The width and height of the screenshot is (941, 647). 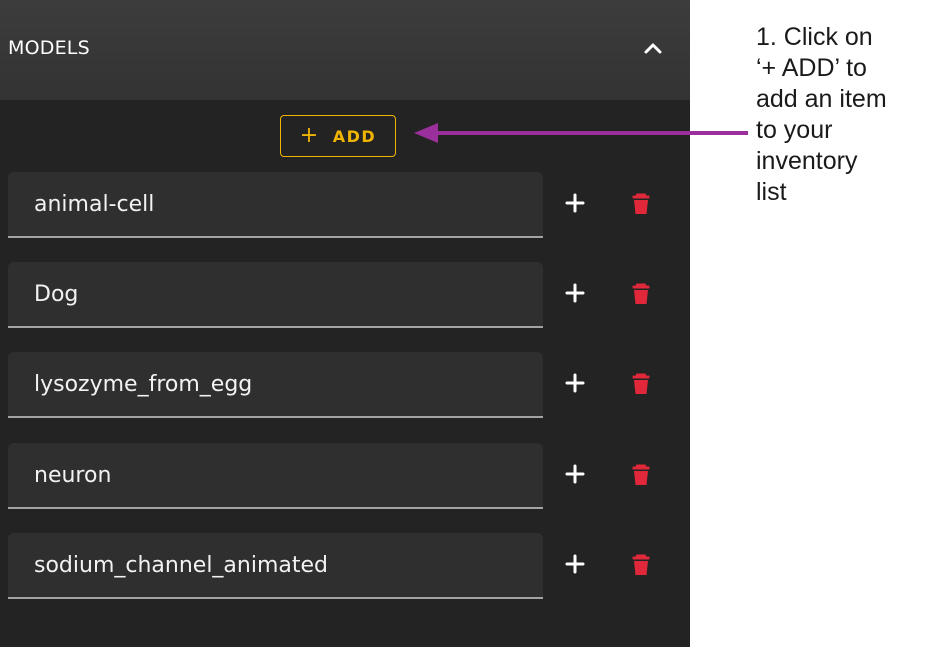 I want to click on annotation-line: add an item, so click(x=821, y=99).